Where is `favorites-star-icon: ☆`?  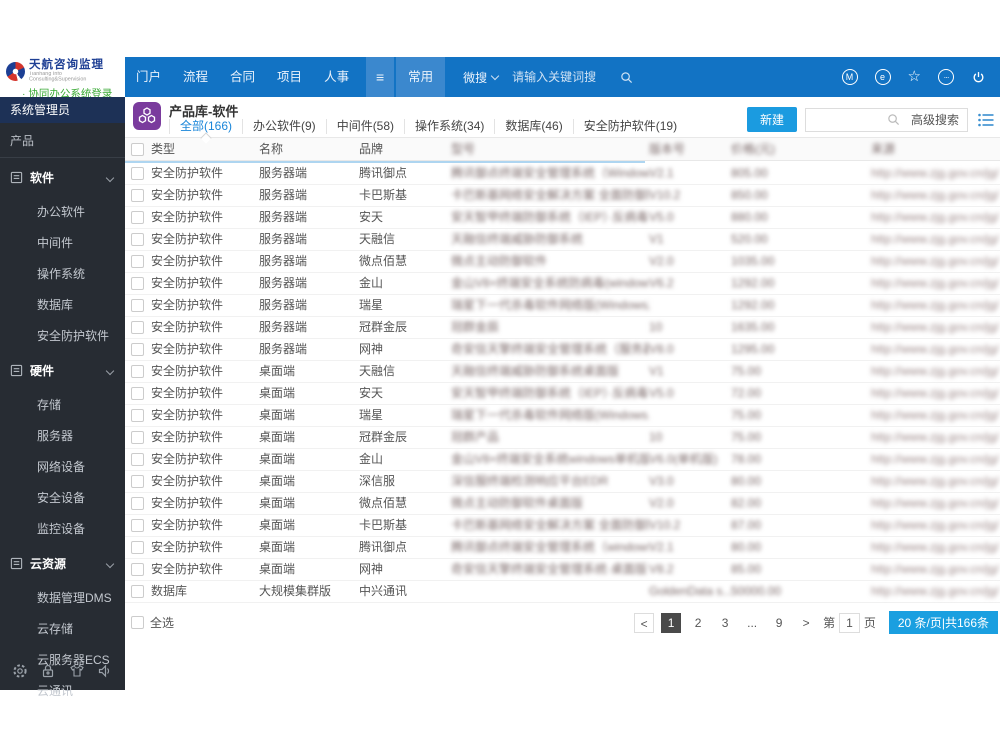
favorites-star-icon: ☆ is located at coordinates (914, 76).